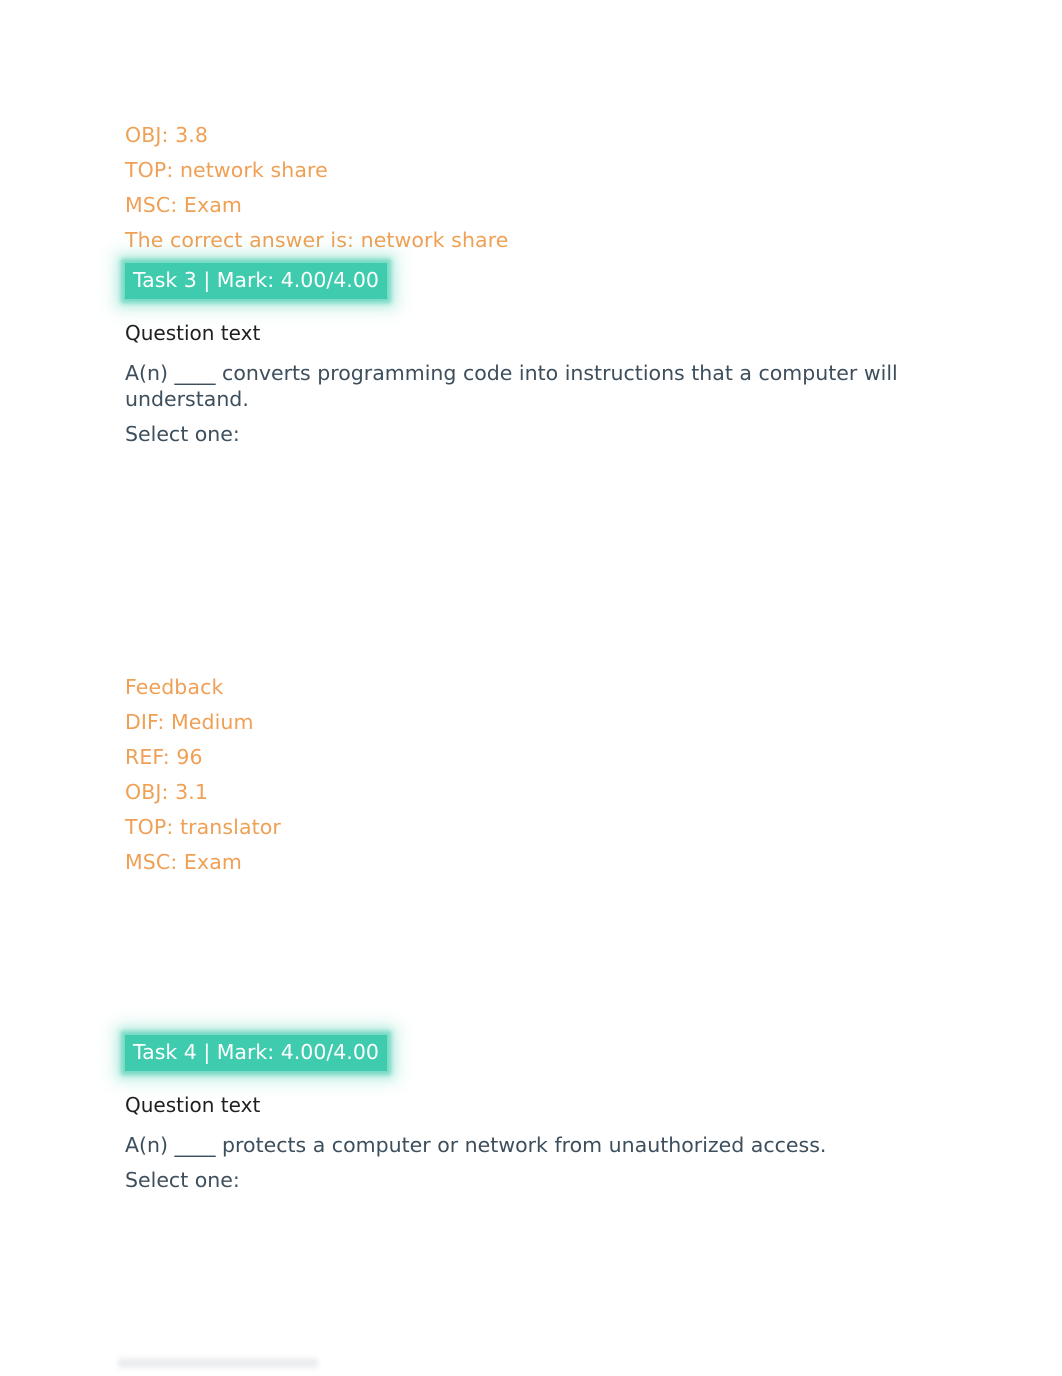 Image resolution: width=1062 pixels, height=1376 pixels. What do you see at coordinates (174, 686) in the screenshot?
I see `feedback-heading-3: Feedback` at bounding box center [174, 686].